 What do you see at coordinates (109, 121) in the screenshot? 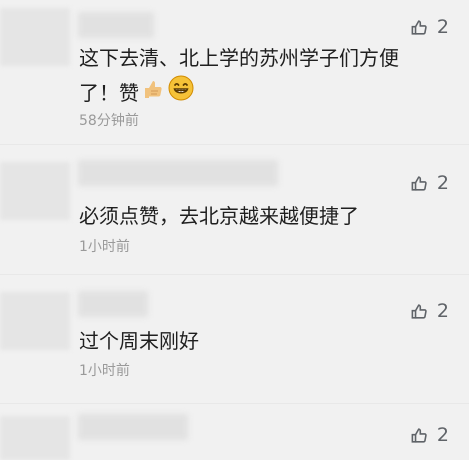
I see `comment-time: 58分钟前` at bounding box center [109, 121].